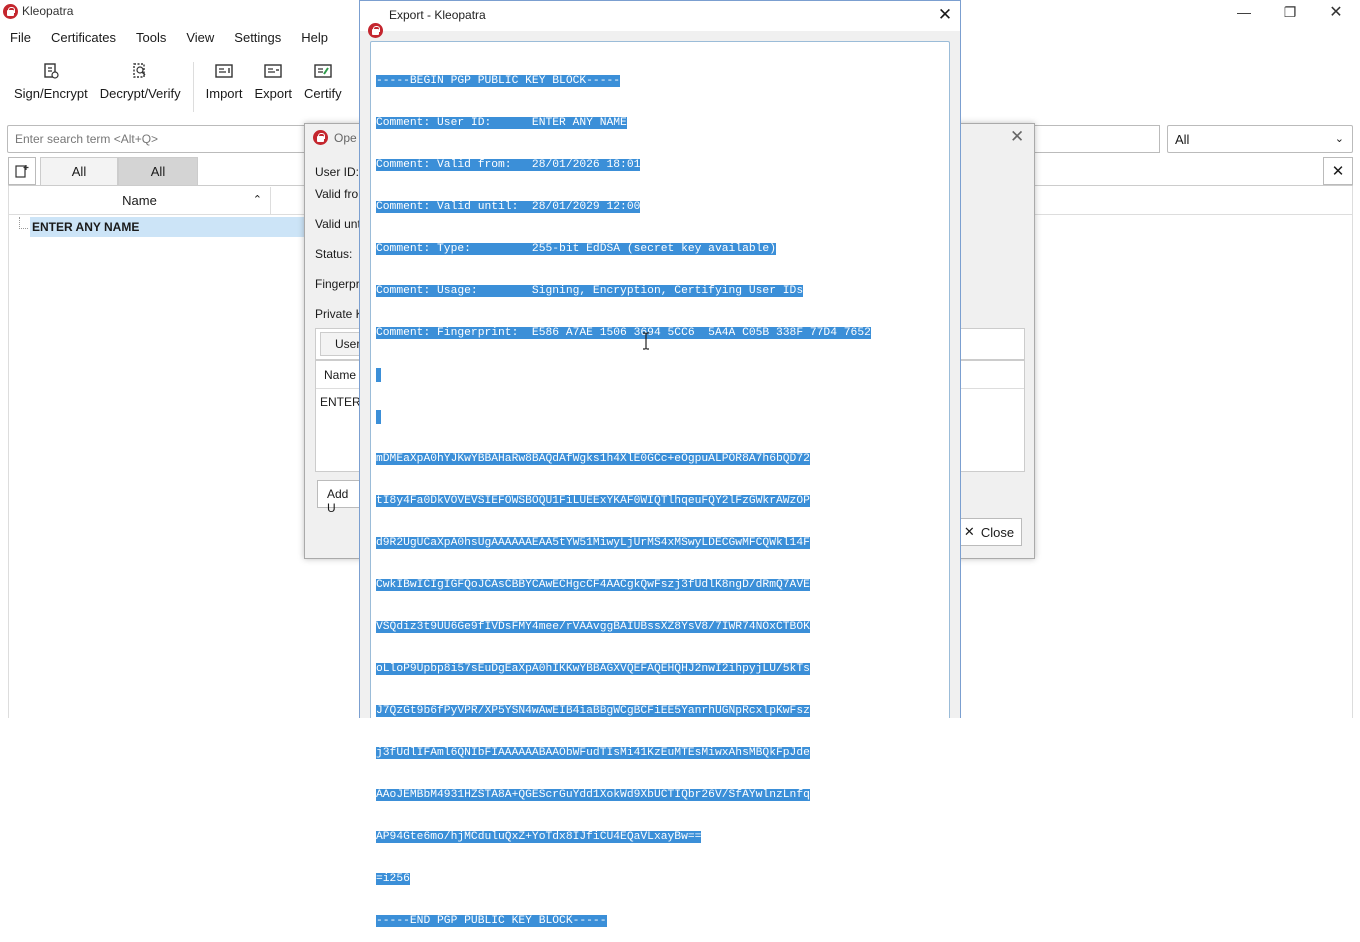 The width and height of the screenshot is (1360, 942). What do you see at coordinates (323, 71) in the screenshot?
I see `certify-icon` at bounding box center [323, 71].